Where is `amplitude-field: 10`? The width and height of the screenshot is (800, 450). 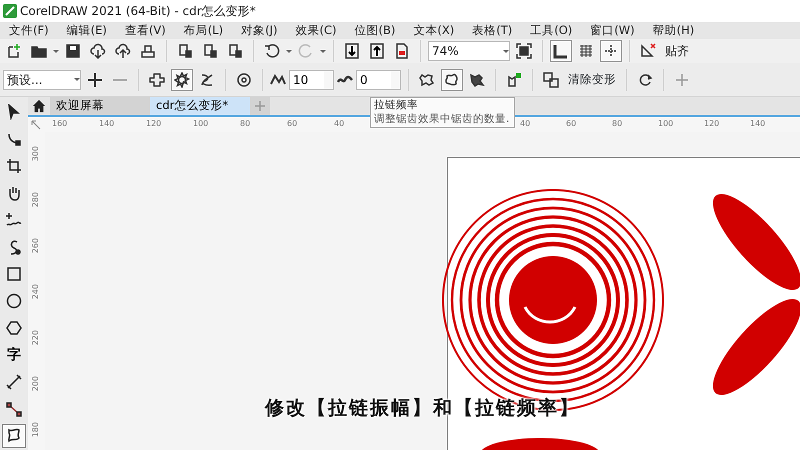 amplitude-field: 10 is located at coordinates (307, 80).